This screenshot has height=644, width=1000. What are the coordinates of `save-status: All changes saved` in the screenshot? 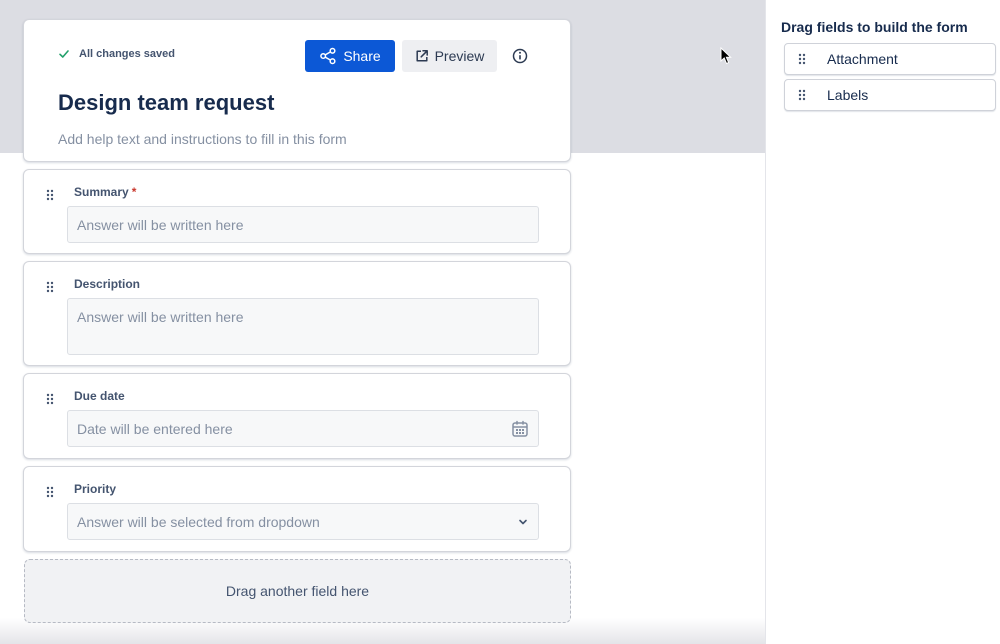 It's located at (116, 54).